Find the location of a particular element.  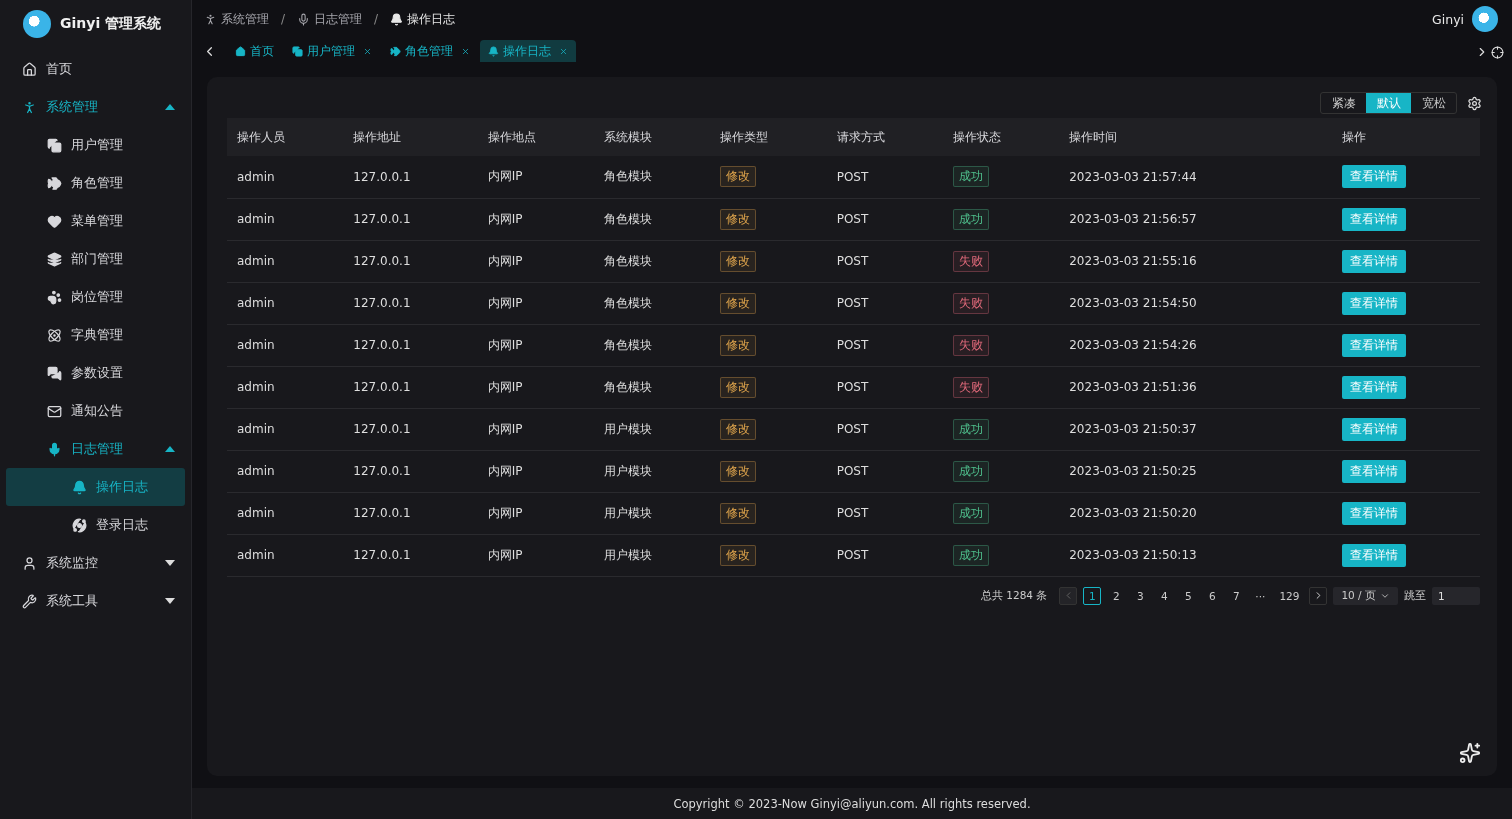

page-tab: 首页 is located at coordinates (254, 51).